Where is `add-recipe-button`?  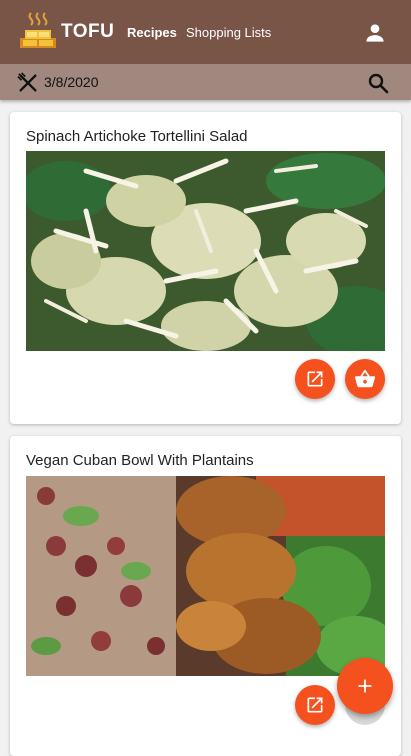
add-recipe-button is located at coordinates (365, 686).